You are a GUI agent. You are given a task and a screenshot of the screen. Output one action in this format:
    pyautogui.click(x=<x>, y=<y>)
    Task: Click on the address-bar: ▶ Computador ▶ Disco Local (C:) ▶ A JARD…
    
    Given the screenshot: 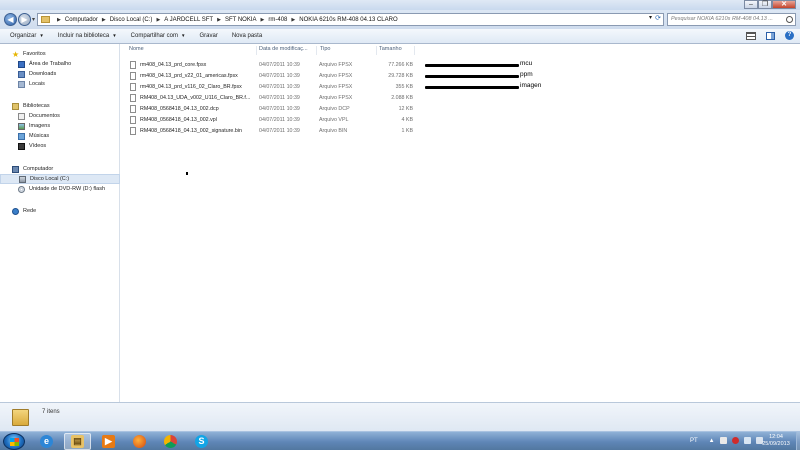 What is the action you would take?
    pyautogui.click(x=350, y=19)
    